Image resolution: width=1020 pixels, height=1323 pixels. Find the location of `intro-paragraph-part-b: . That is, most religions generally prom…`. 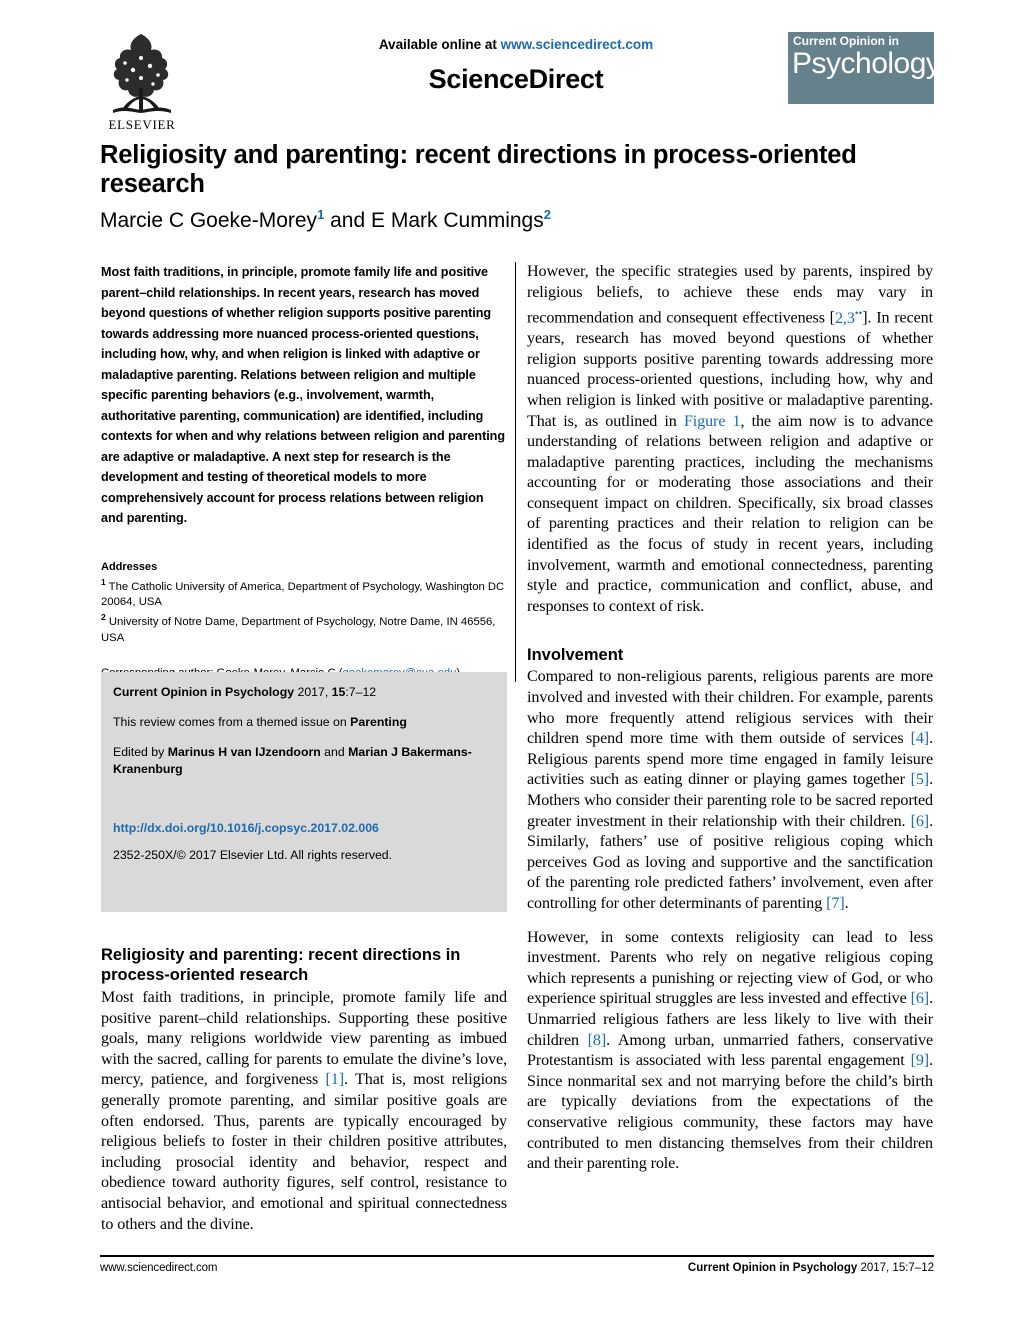

intro-paragraph-part-b: . That is, most religions generally prom… is located at coordinates (304, 1152).